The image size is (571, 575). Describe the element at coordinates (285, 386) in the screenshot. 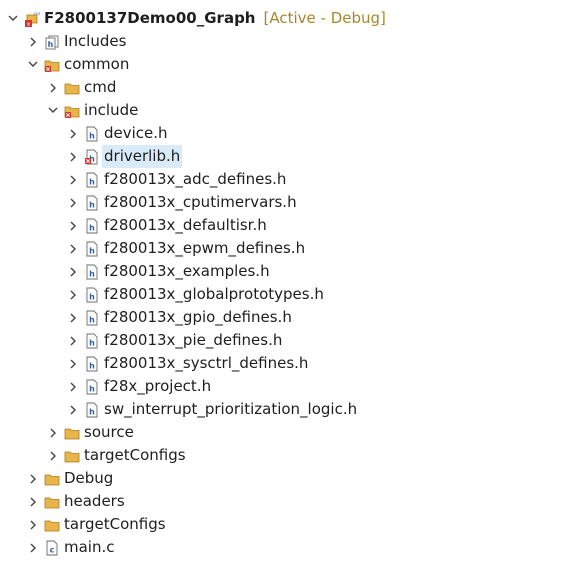

I see `tree-row-file: h f28x_project.h` at that location.